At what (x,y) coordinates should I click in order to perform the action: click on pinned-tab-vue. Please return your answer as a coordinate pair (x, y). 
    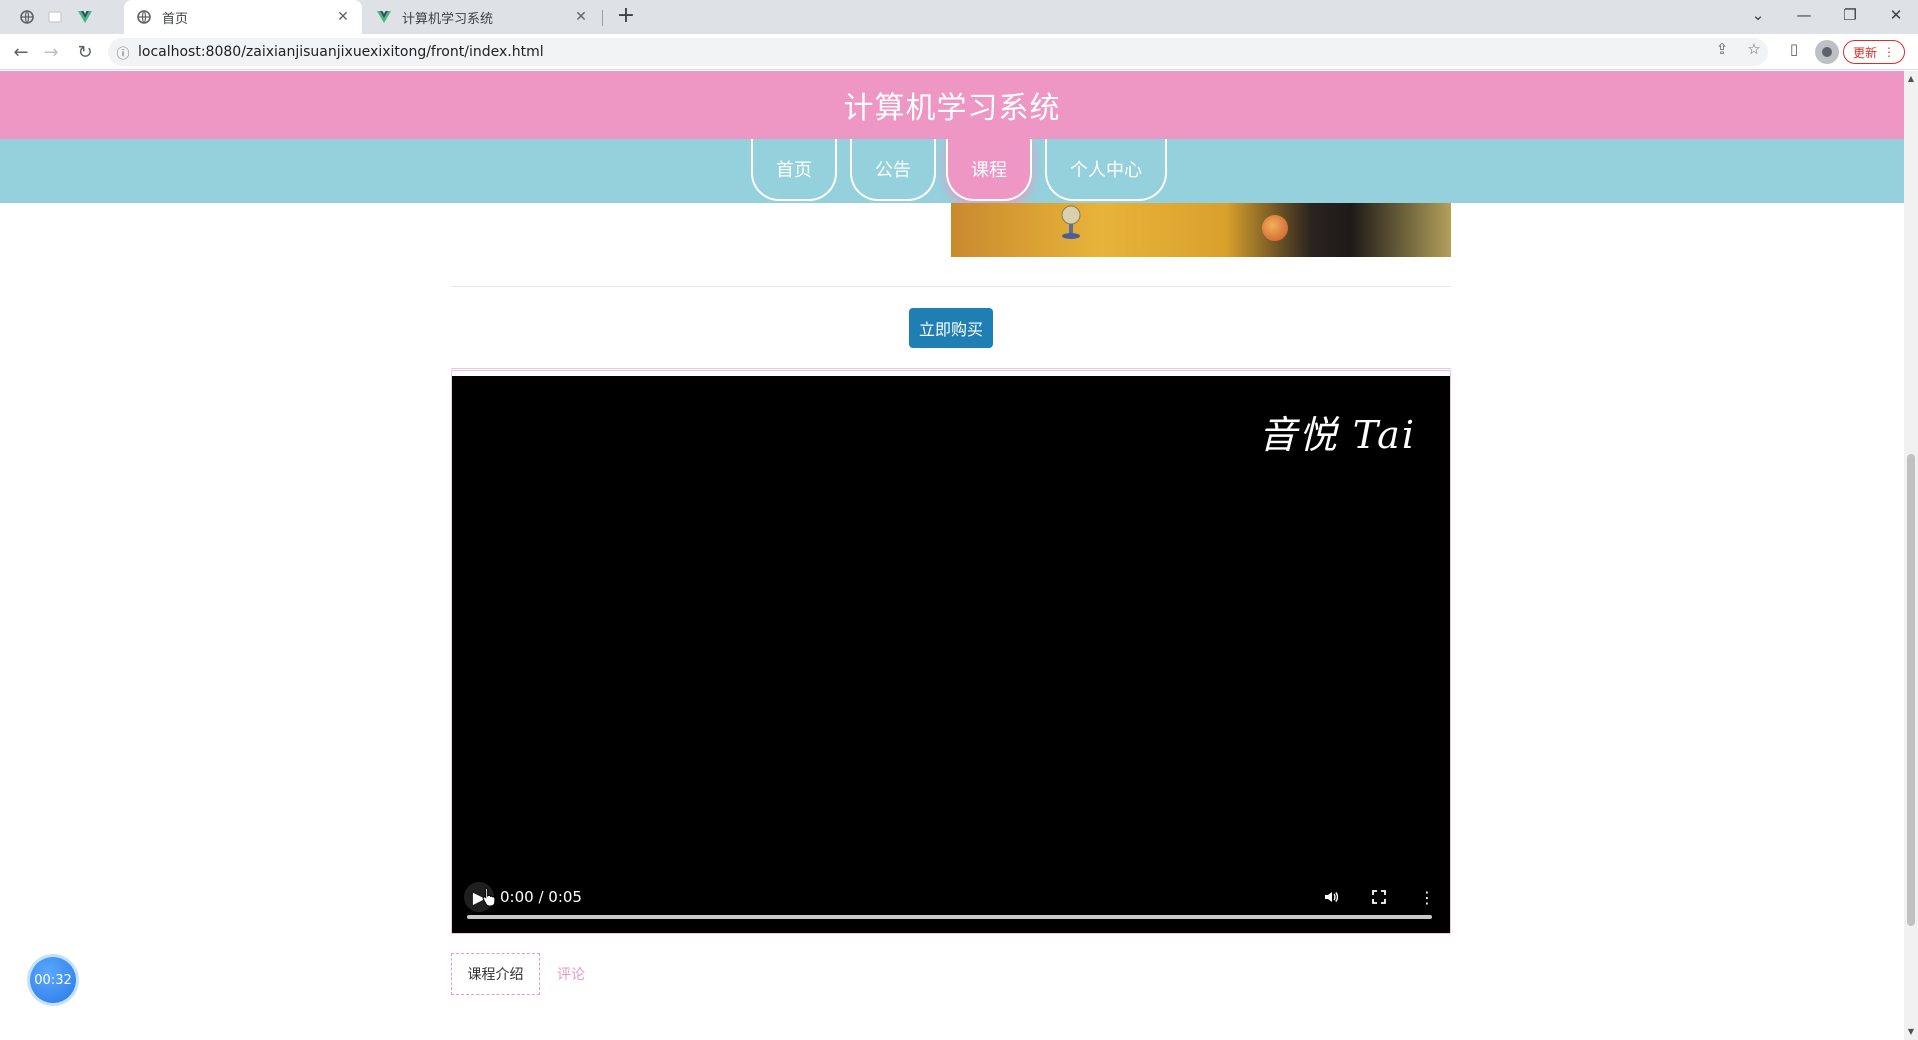
    Looking at the image, I should click on (85, 17).